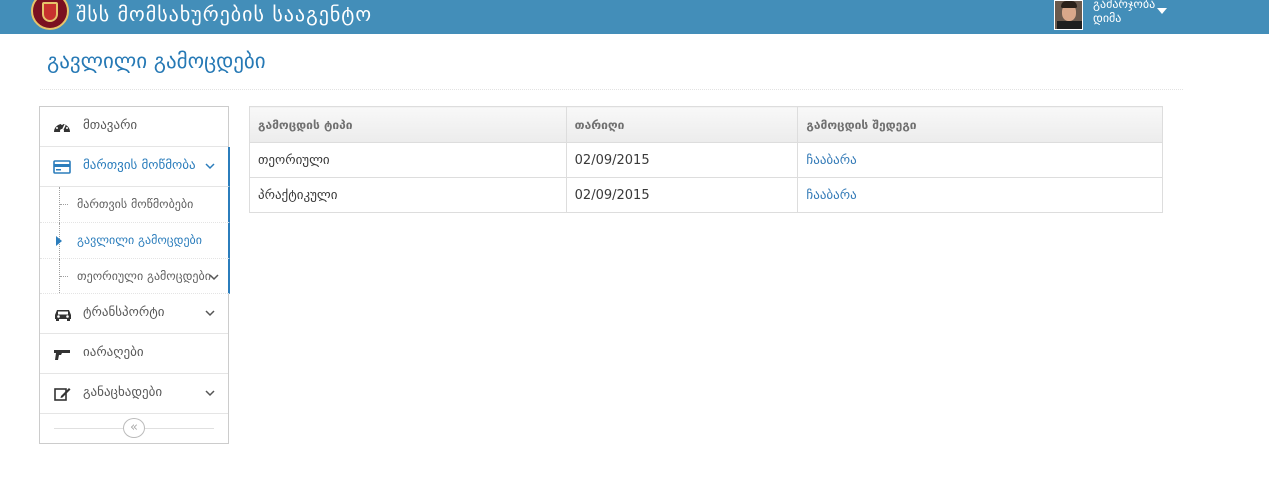 This screenshot has width=1269, height=496. Describe the element at coordinates (1124, 5) in the screenshot. I see `user-greeting: გამარჯობა` at that location.